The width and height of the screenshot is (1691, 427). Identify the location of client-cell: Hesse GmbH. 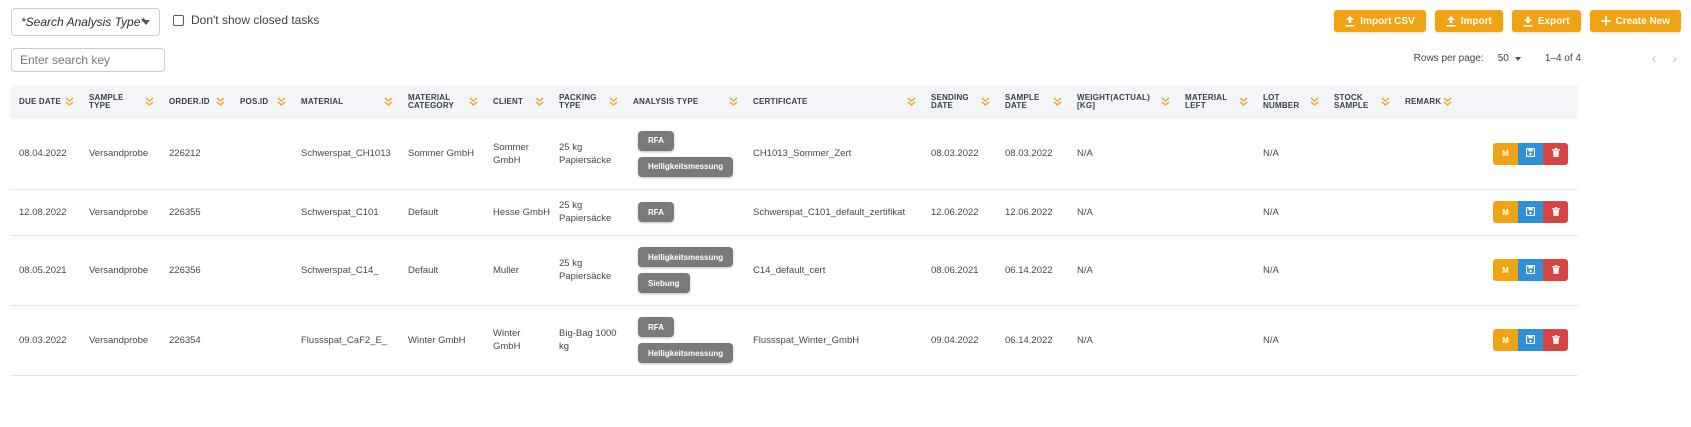
(522, 212).